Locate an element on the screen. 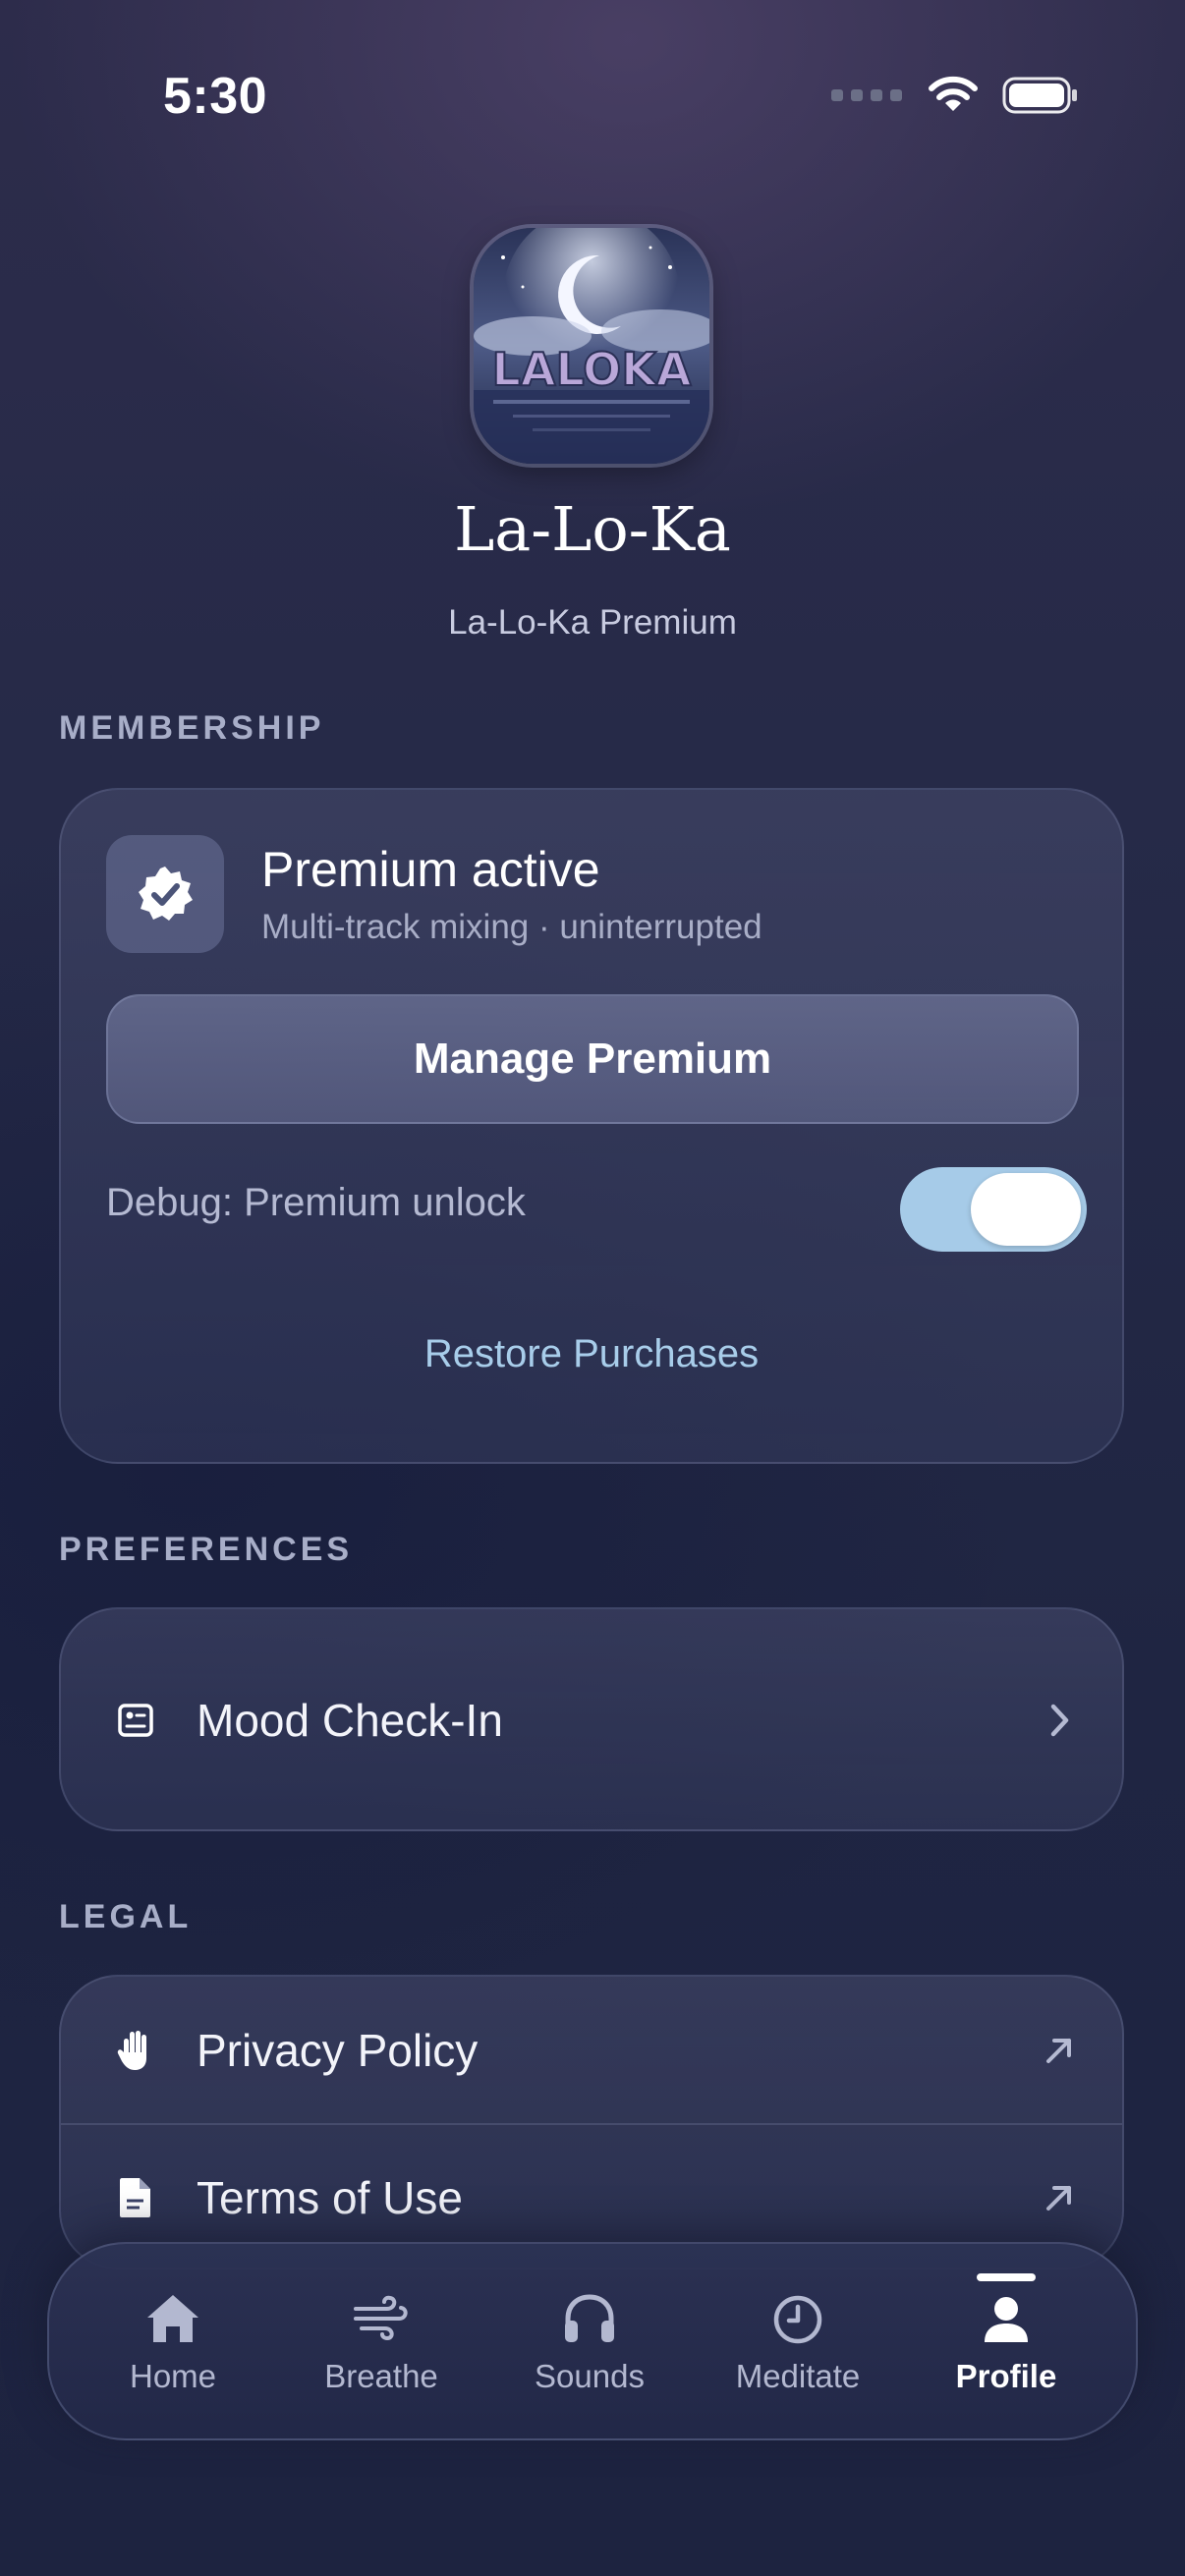 Image resolution: width=1185 pixels, height=2576 pixels. tab-sounds: Sounds is located at coordinates (590, 2341).